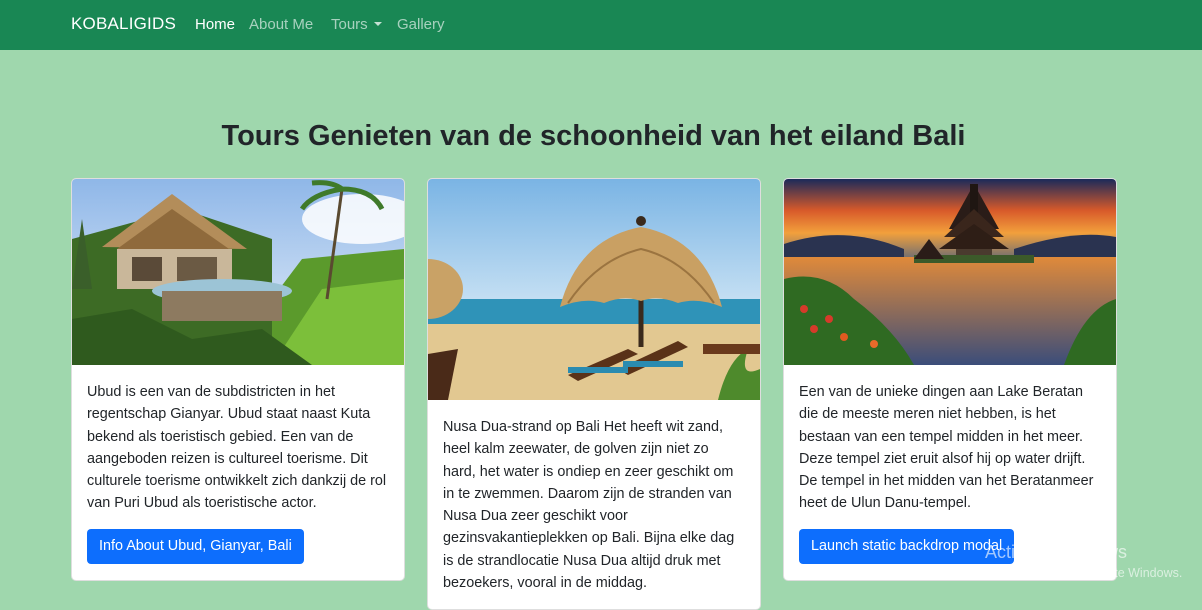 The height and width of the screenshot is (610, 1202). Describe the element at coordinates (601, 25) in the screenshot. I see `navbar: KOBALIGIDS Home About Me Tours Gallery` at that location.